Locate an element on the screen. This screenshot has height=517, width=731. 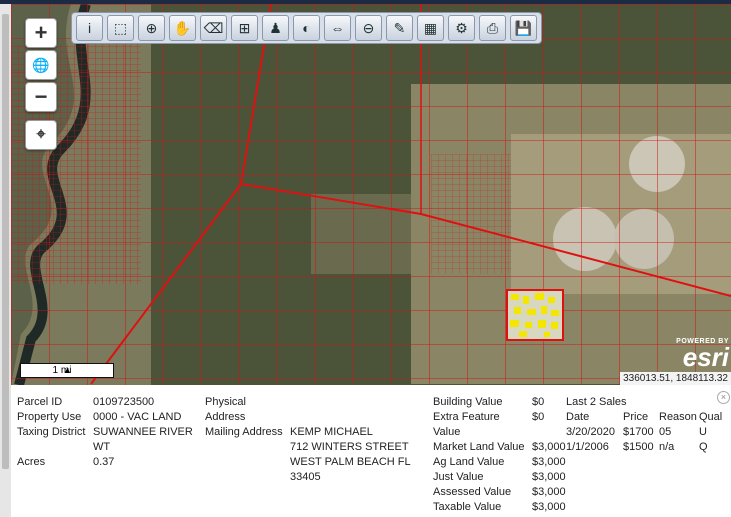
value-label: Just Value is located at coordinates (458, 477).